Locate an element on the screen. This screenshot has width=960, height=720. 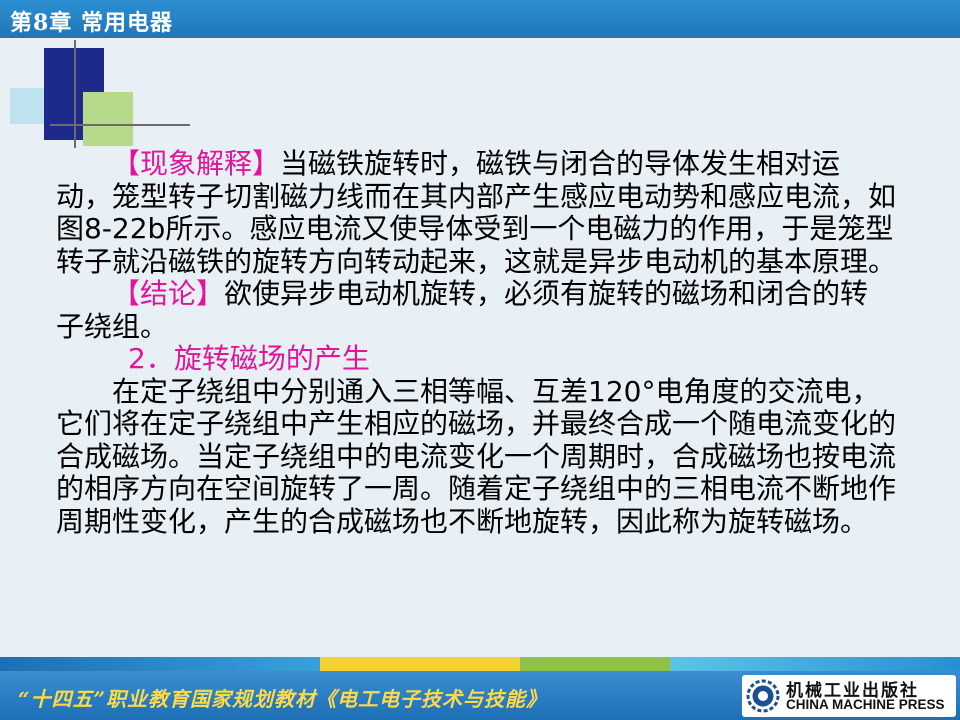
phenomenon-label: 【现象解释】 is located at coordinates (196, 163).